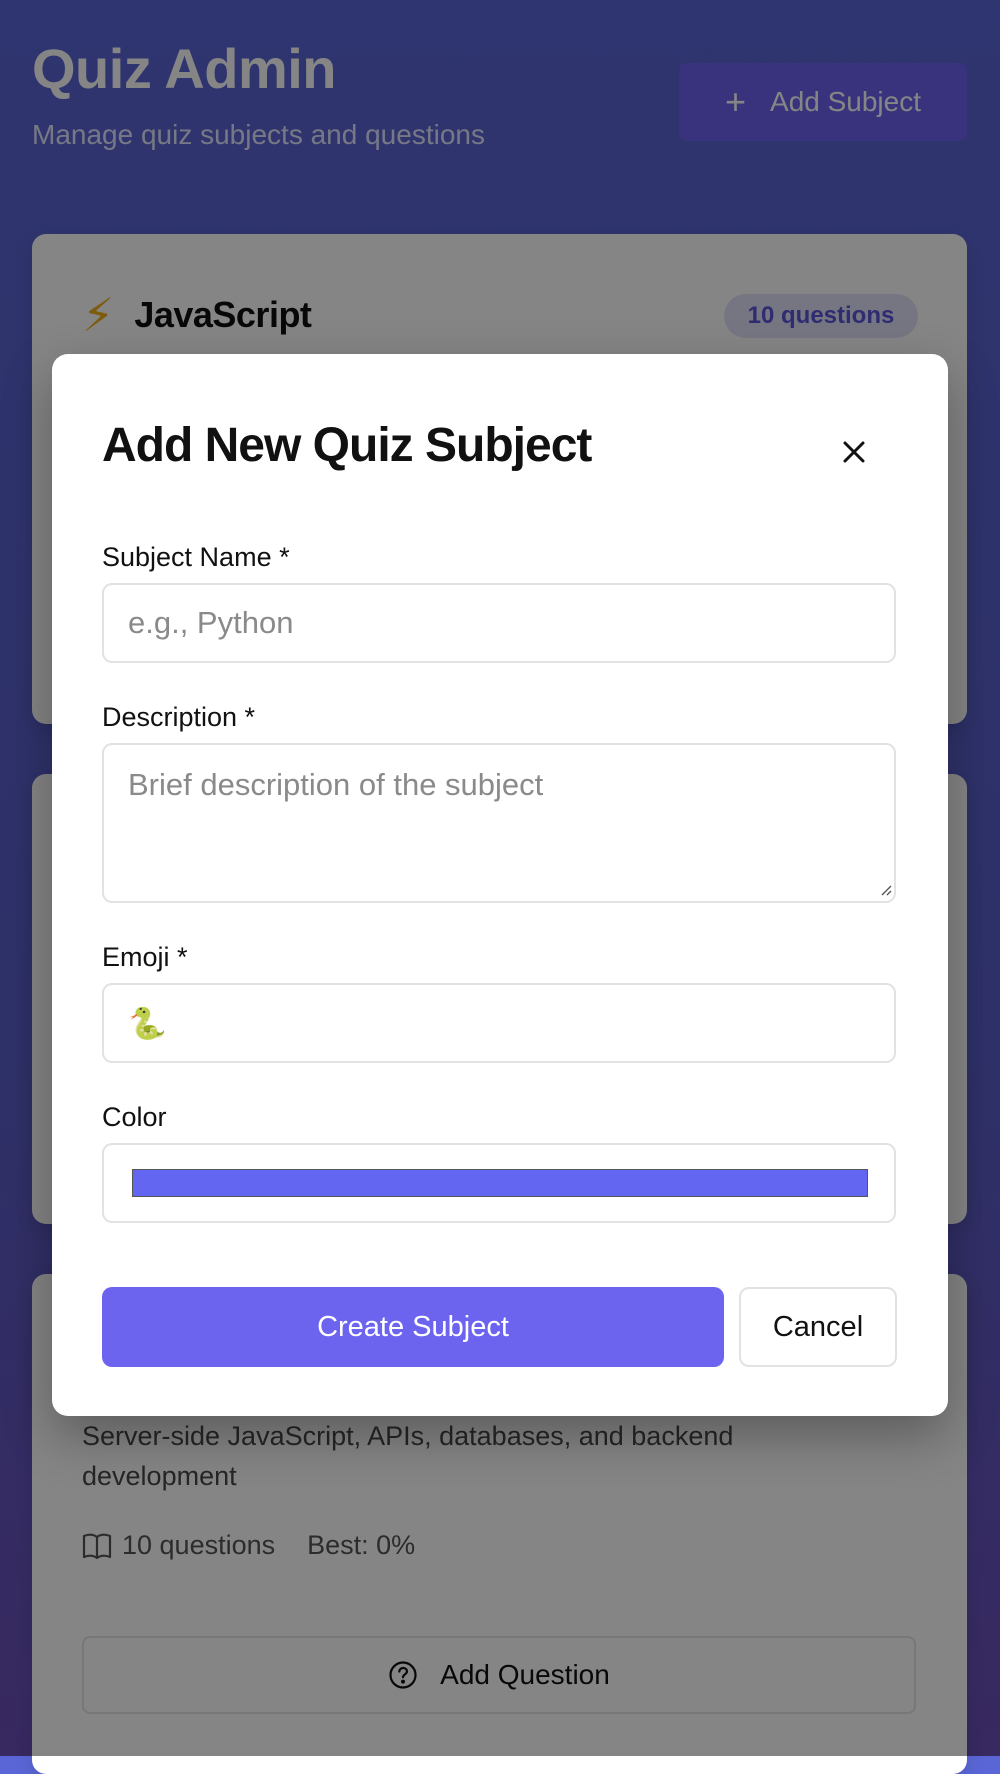 This screenshot has height=1774, width=1000. I want to click on emoji-input, so click(499, 1023).